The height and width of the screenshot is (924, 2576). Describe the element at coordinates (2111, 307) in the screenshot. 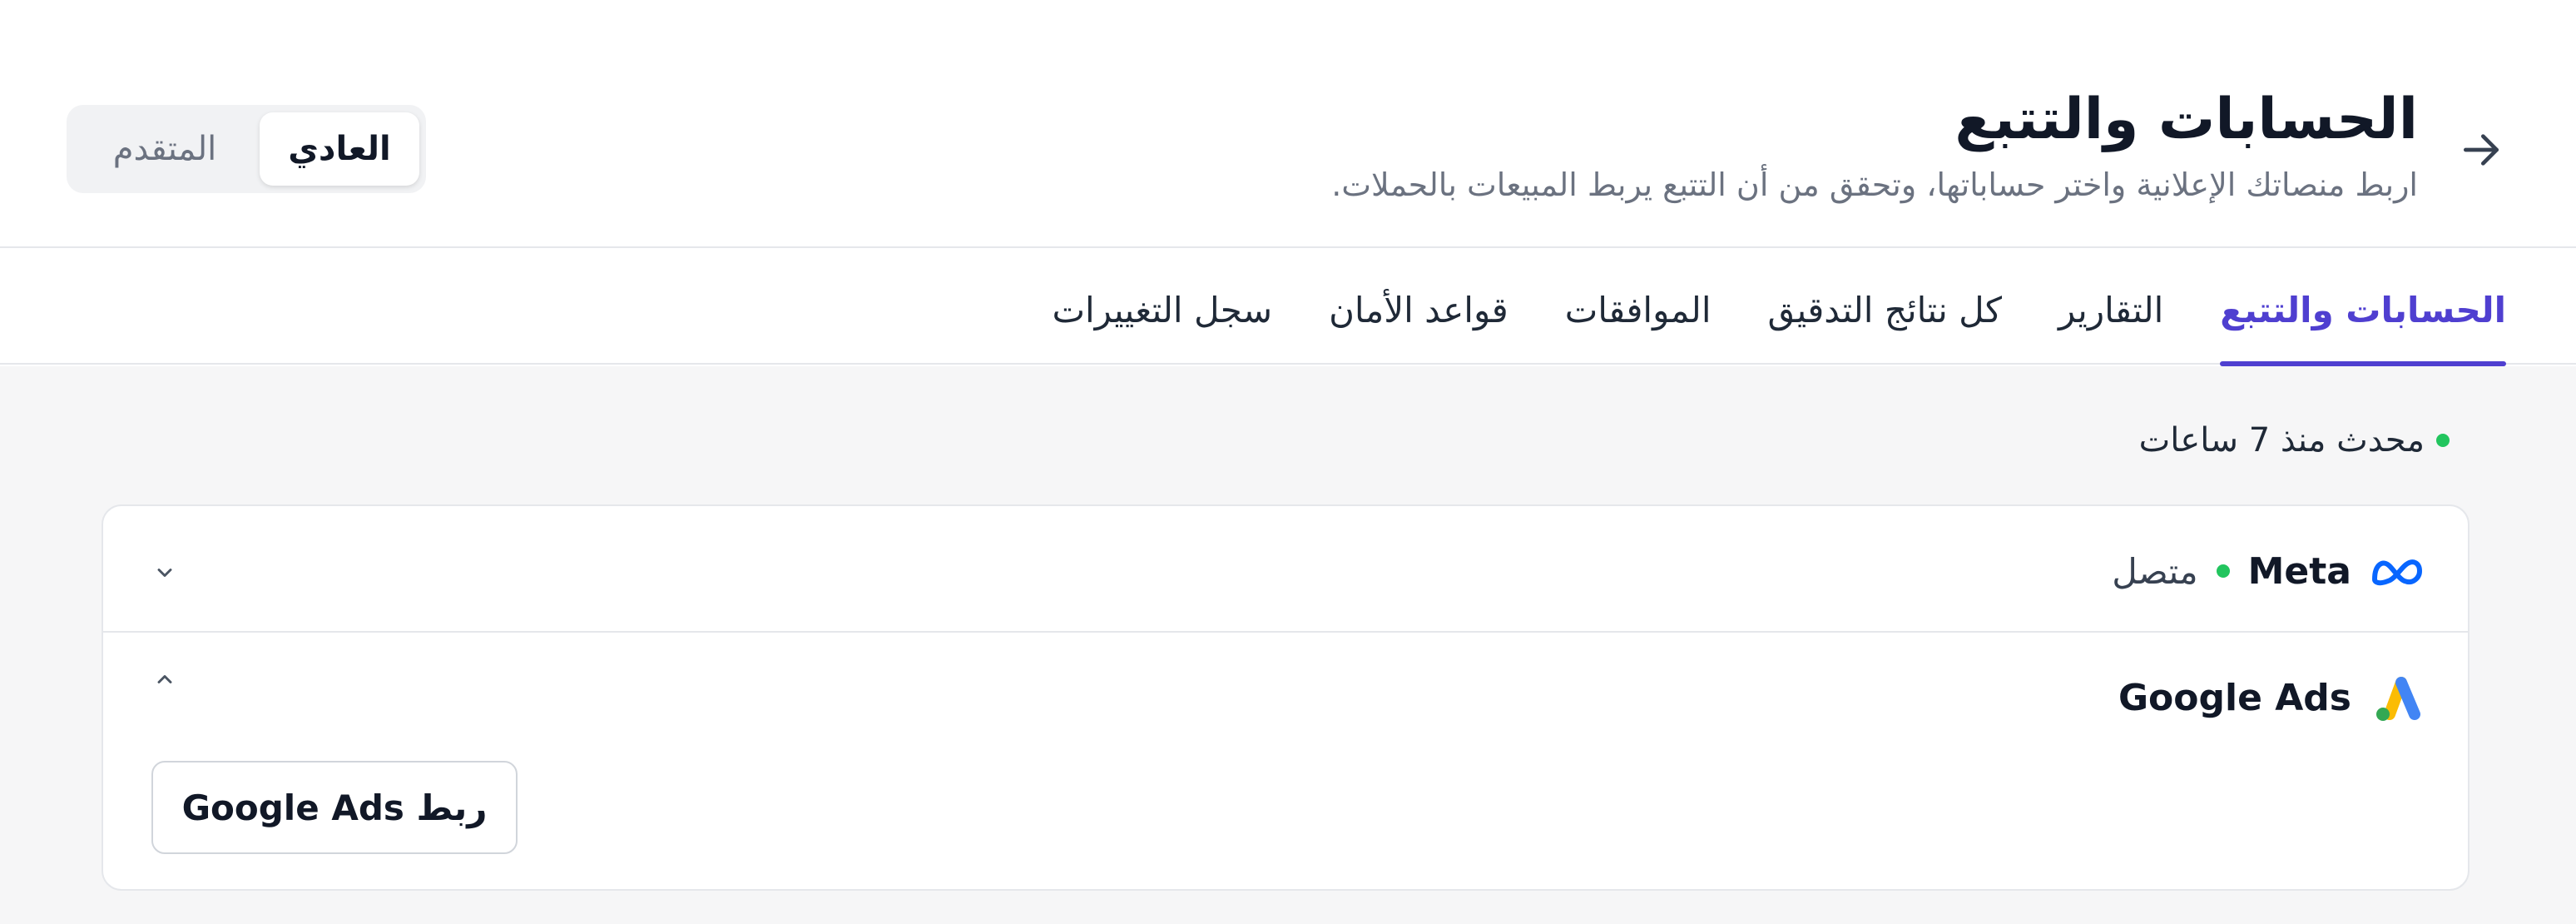

I see `tab-reports: التقارير` at that location.